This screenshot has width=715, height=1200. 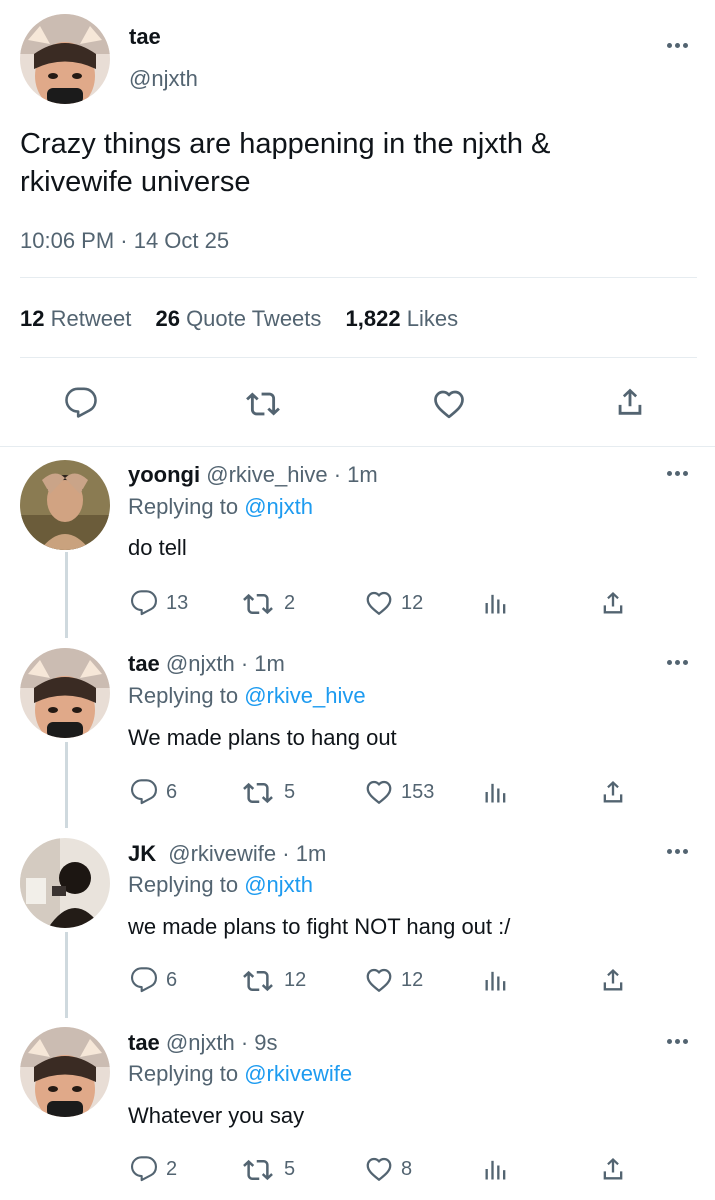 I want to click on reply-header: tae @njxth · 1m, so click(x=206, y=664).